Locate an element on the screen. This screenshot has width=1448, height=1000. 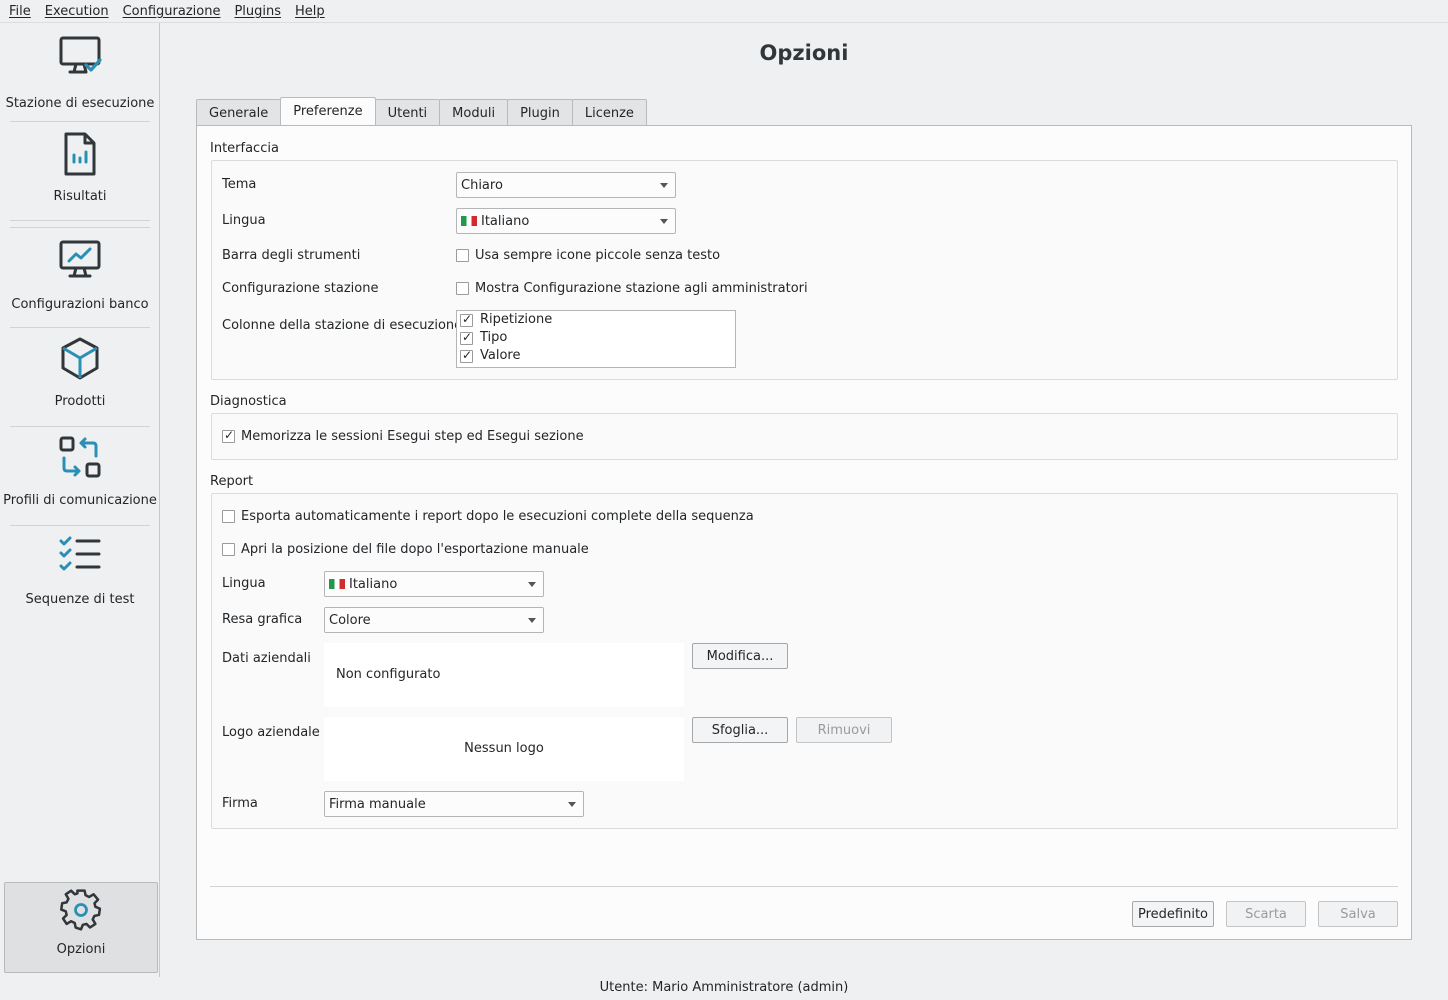
sidebar-item-label: Configurazioni banco is located at coordinates (80, 304).